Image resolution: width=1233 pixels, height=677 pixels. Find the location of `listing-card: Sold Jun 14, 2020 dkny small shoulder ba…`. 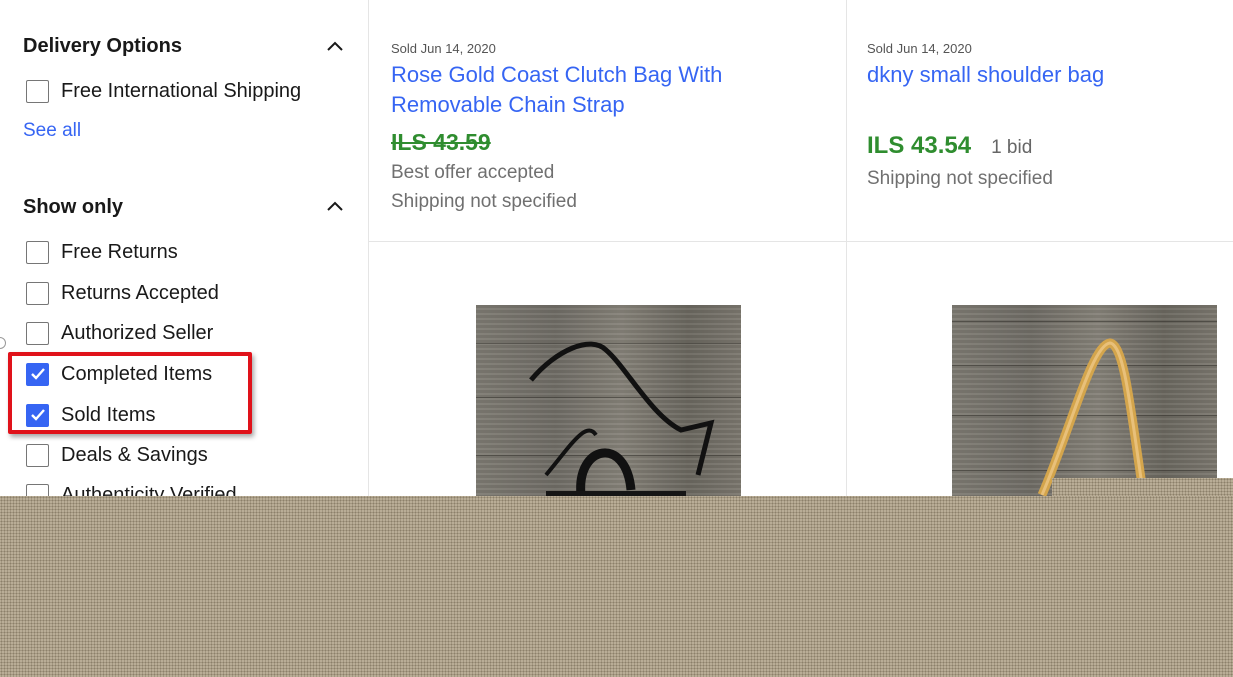

listing-card: Sold Jun 14, 2020 dkny small shoulder ba… is located at coordinates (1047, 115).